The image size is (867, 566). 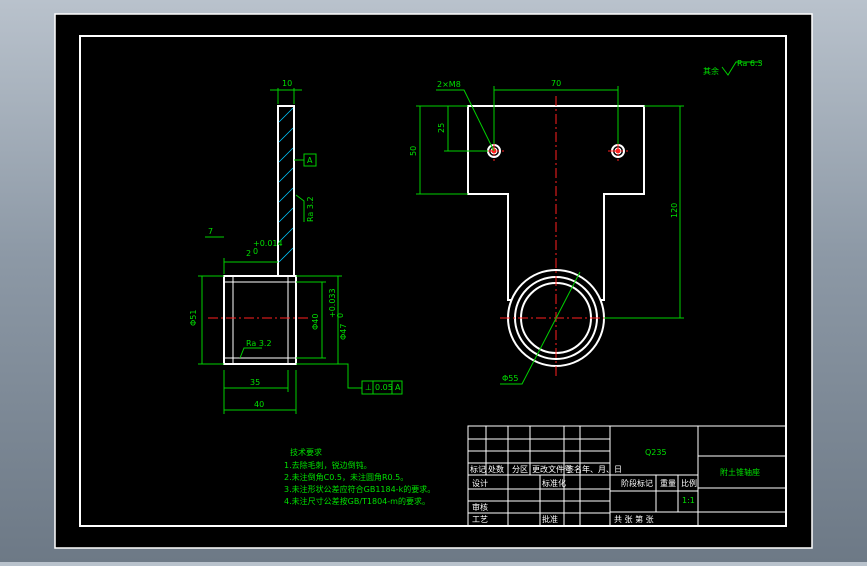 I want to click on svg-text: 重量, so click(x=668, y=483).